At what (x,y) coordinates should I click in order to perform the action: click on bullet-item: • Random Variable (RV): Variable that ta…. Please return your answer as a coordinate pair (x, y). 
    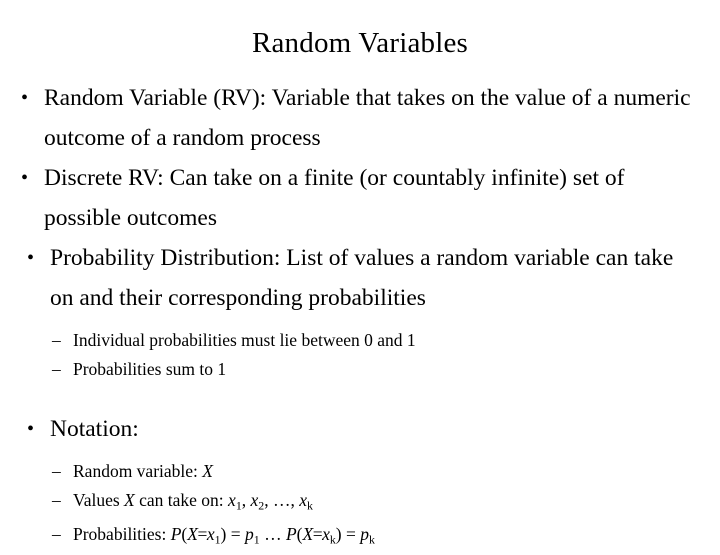
    Looking at the image, I should click on (360, 118).